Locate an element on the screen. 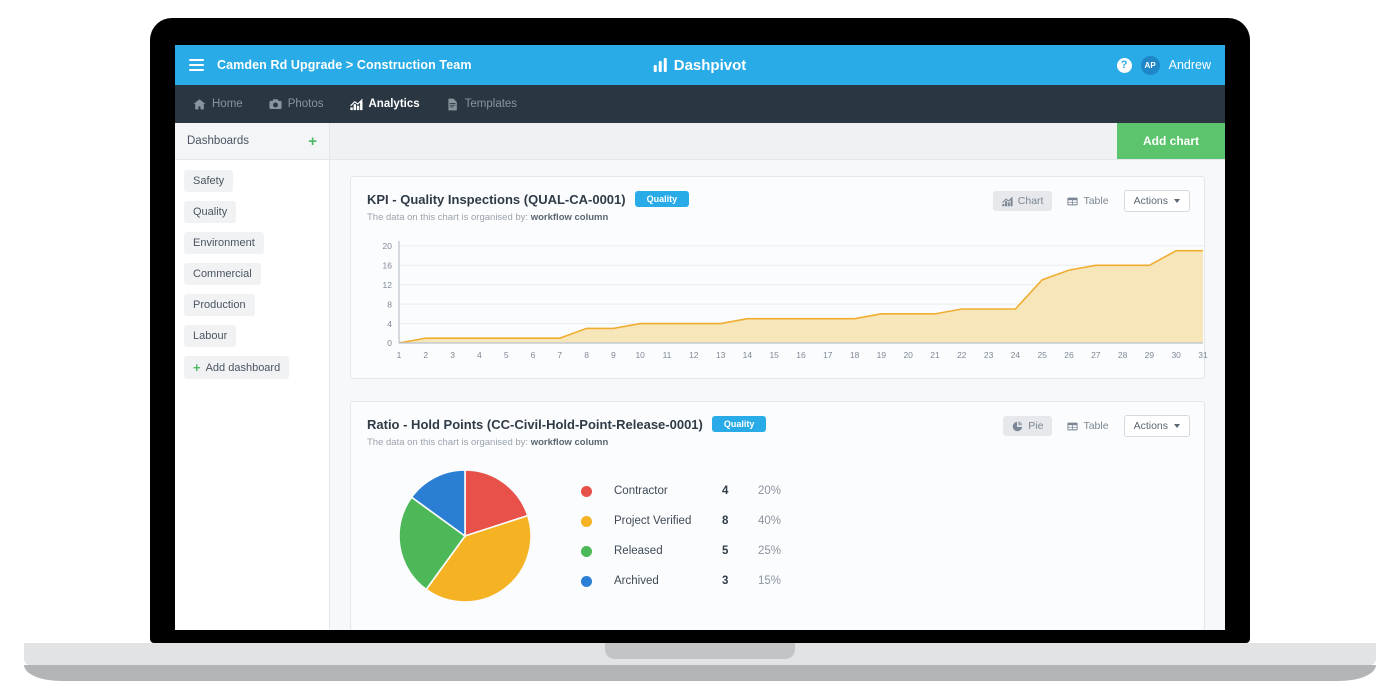 This screenshot has height=700, width=1400. user-name: Andrew is located at coordinates (1190, 65).